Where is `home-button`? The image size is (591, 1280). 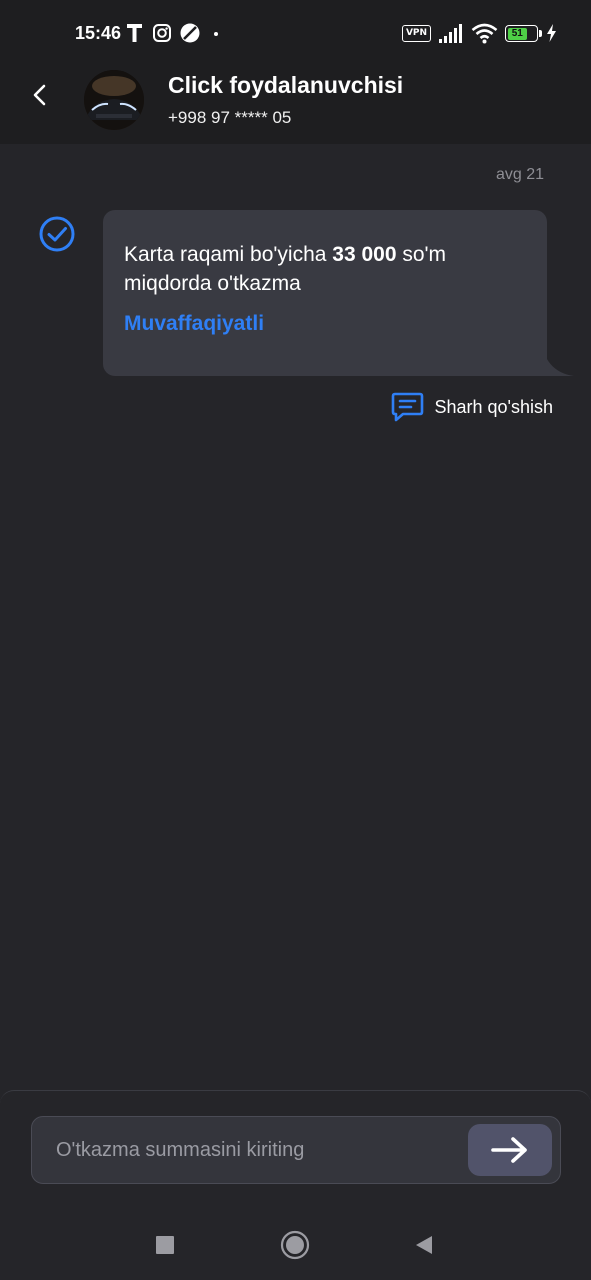 home-button is located at coordinates (295, 1245).